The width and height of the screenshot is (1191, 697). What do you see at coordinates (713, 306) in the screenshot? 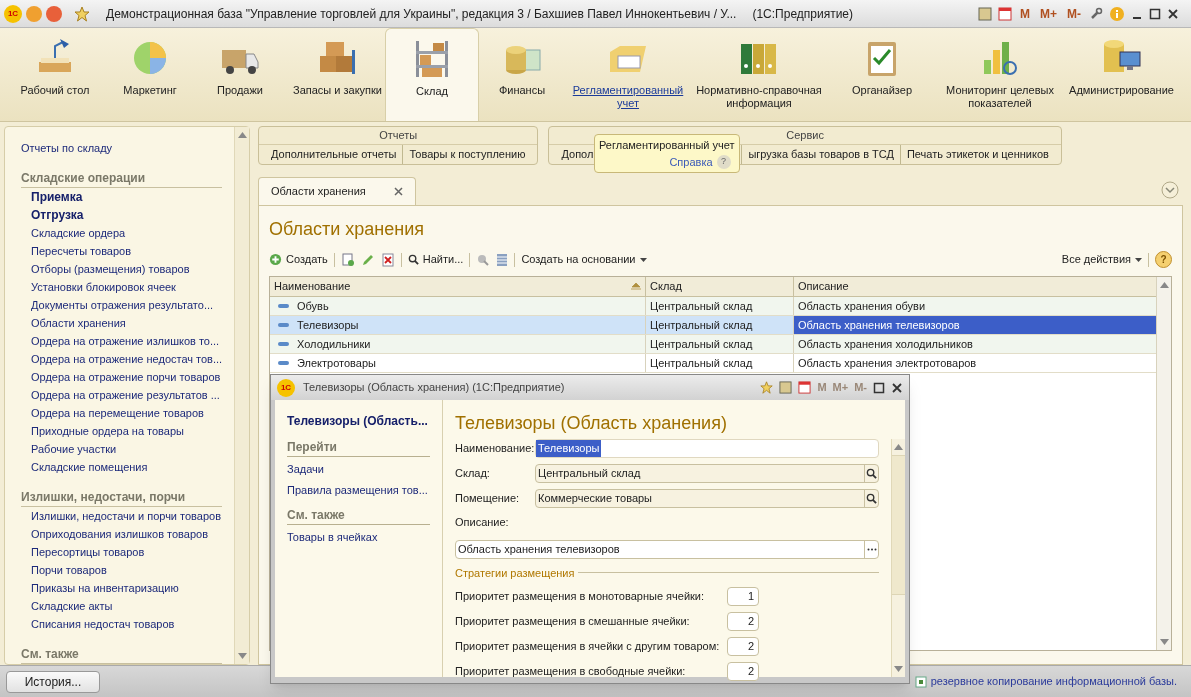
I see `table-row: Обувь Центральный склад Область хранения обуви` at bounding box center [713, 306].